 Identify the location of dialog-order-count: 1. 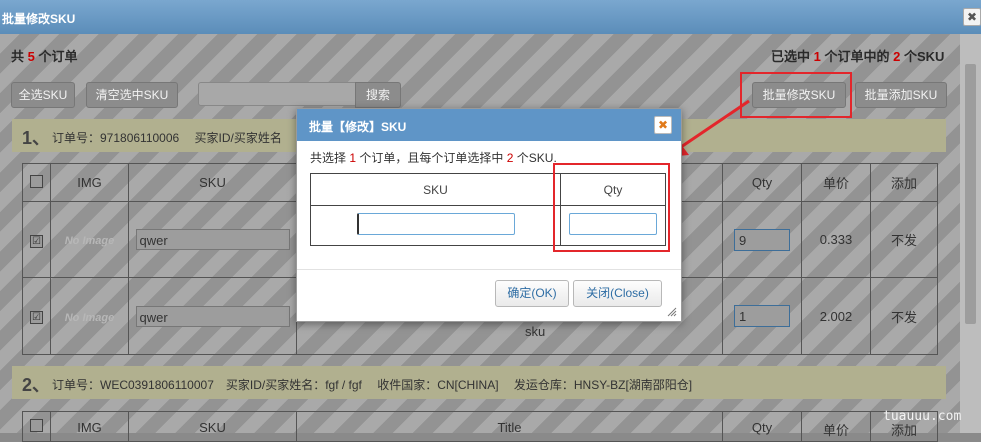
(353, 158).